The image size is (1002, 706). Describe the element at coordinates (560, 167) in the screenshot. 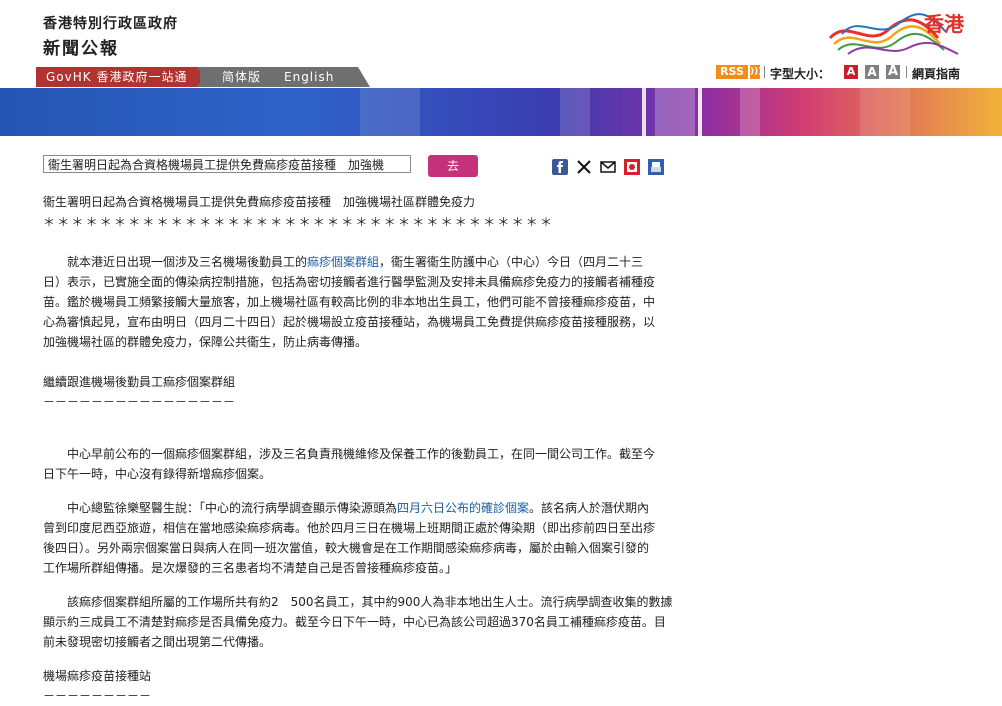

I see `facebook-icon` at that location.